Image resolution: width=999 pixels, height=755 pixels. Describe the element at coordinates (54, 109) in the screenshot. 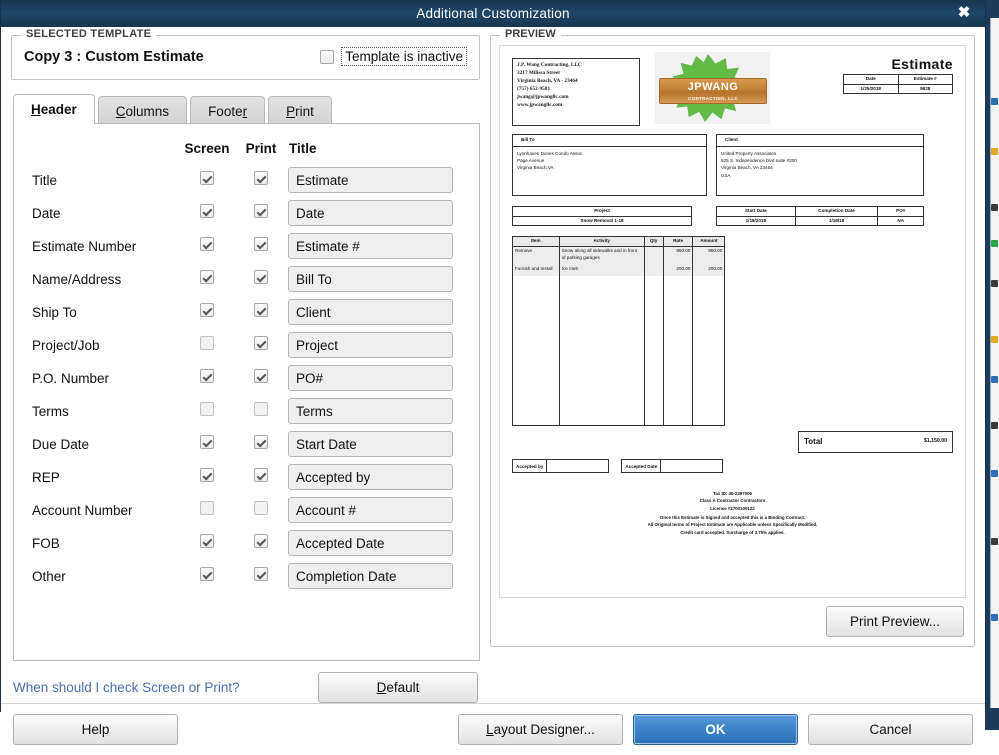

I see `tab-header: Header` at that location.